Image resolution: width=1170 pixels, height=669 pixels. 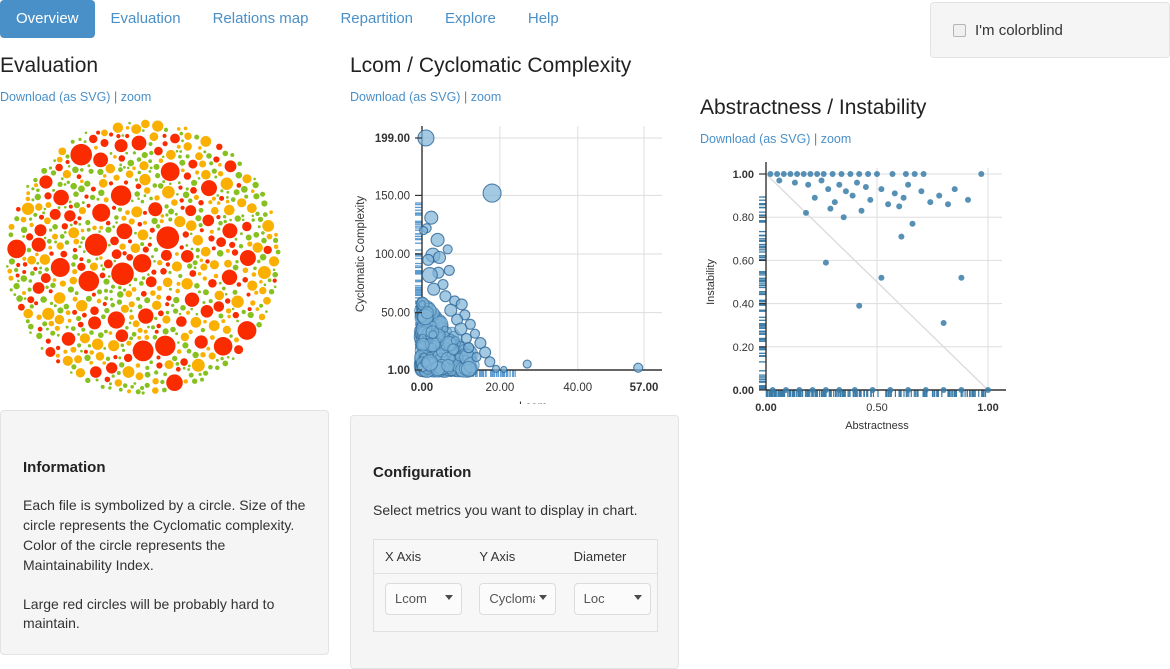 What do you see at coordinates (877, 426) in the screenshot?
I see `svg-text: Abstractness` at bounding box center [877, 426].